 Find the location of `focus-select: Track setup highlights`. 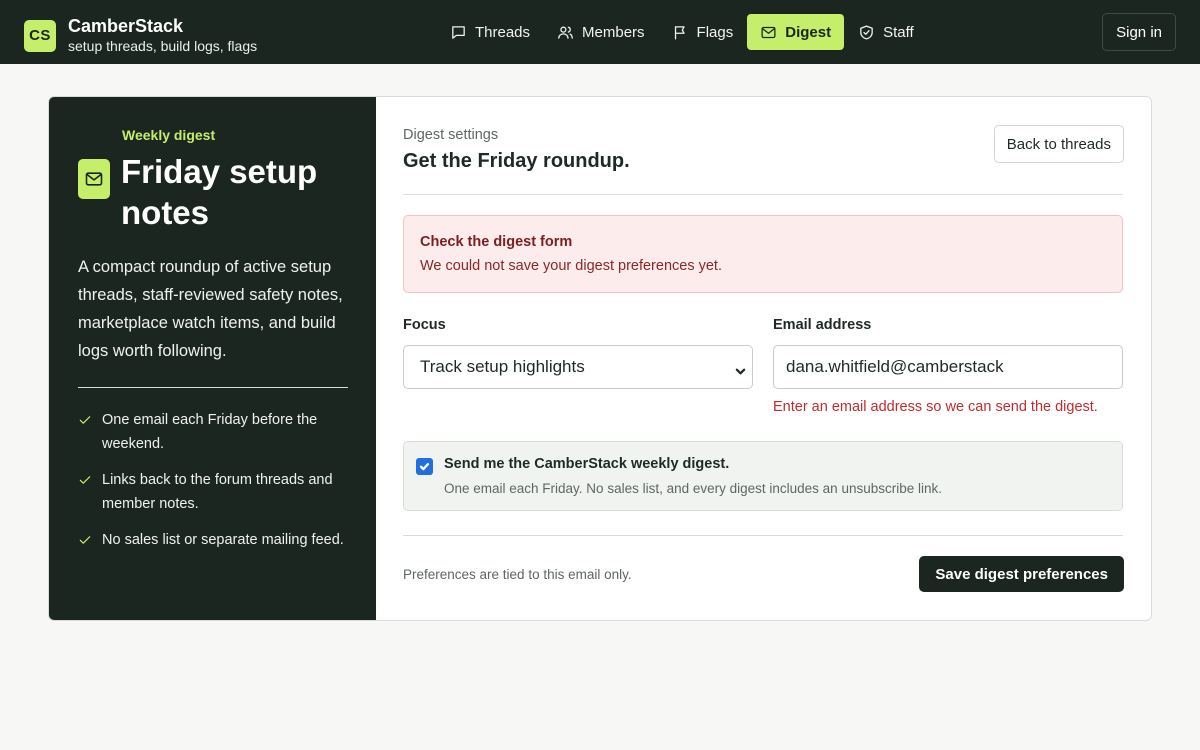

focus-select: Track setup highlights is located at coordinates (578, 367).